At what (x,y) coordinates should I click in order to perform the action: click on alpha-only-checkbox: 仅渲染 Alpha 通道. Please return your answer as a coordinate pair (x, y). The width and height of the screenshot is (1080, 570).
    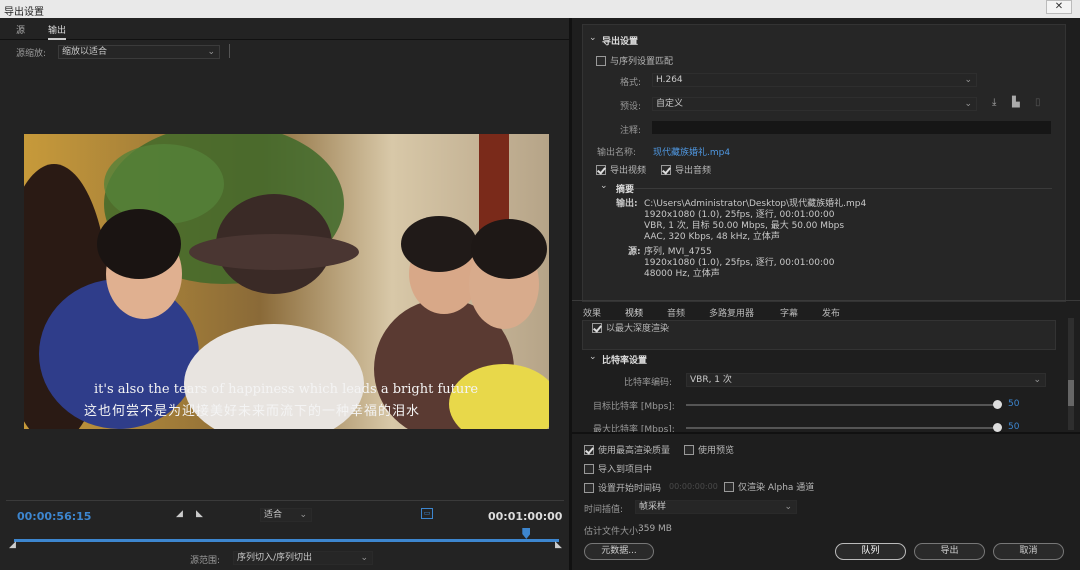
    Looking at the image, I should click on (769, 486).